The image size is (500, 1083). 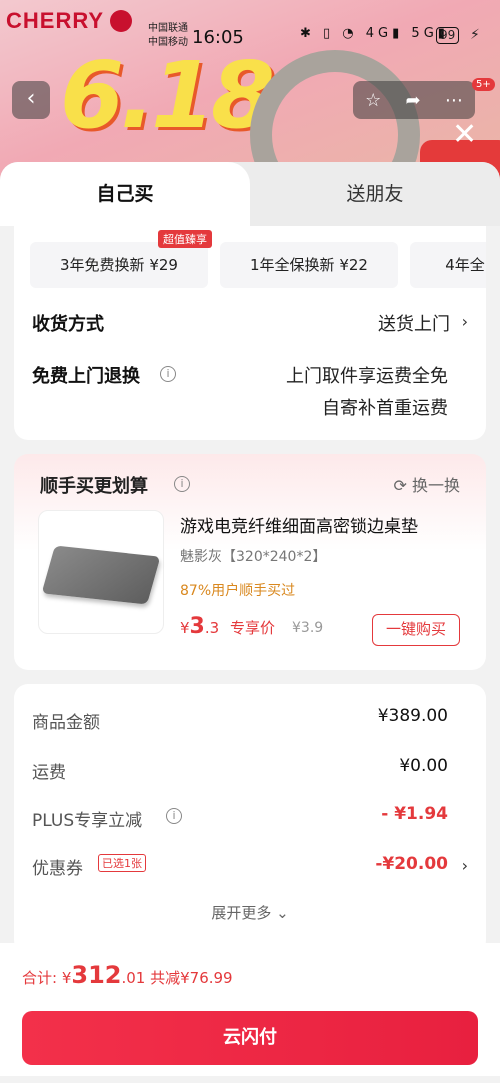 What do you see at coordinates (253, 557) in the screenshot?
I see `product-spec: 魅影灰【320*240*2】` at bounding box center [253, 557].